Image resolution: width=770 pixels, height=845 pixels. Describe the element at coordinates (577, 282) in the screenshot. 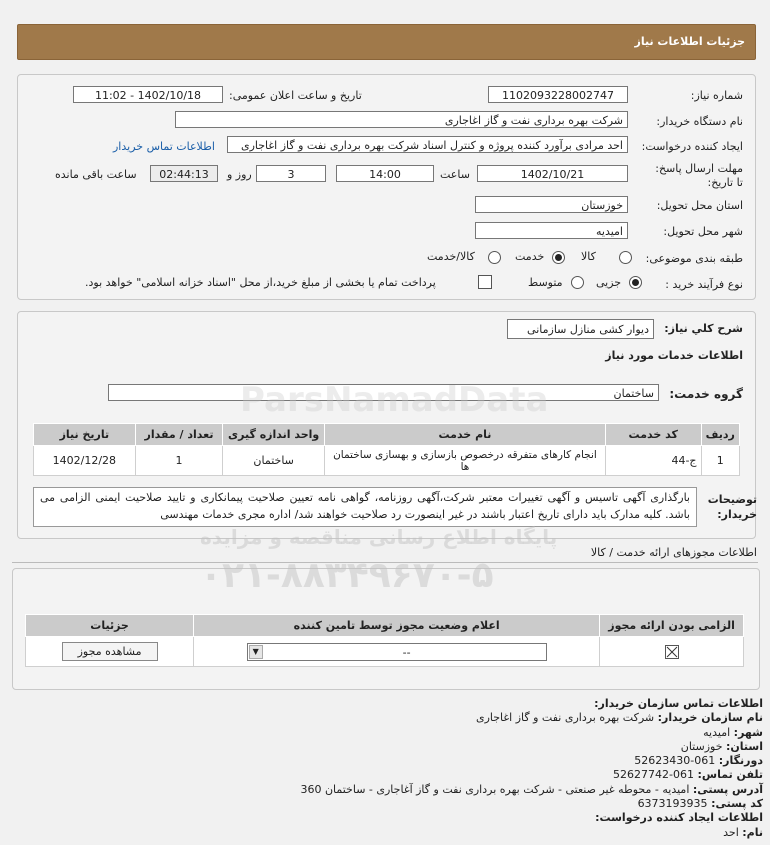

I see `process-medium-radio` at that location.